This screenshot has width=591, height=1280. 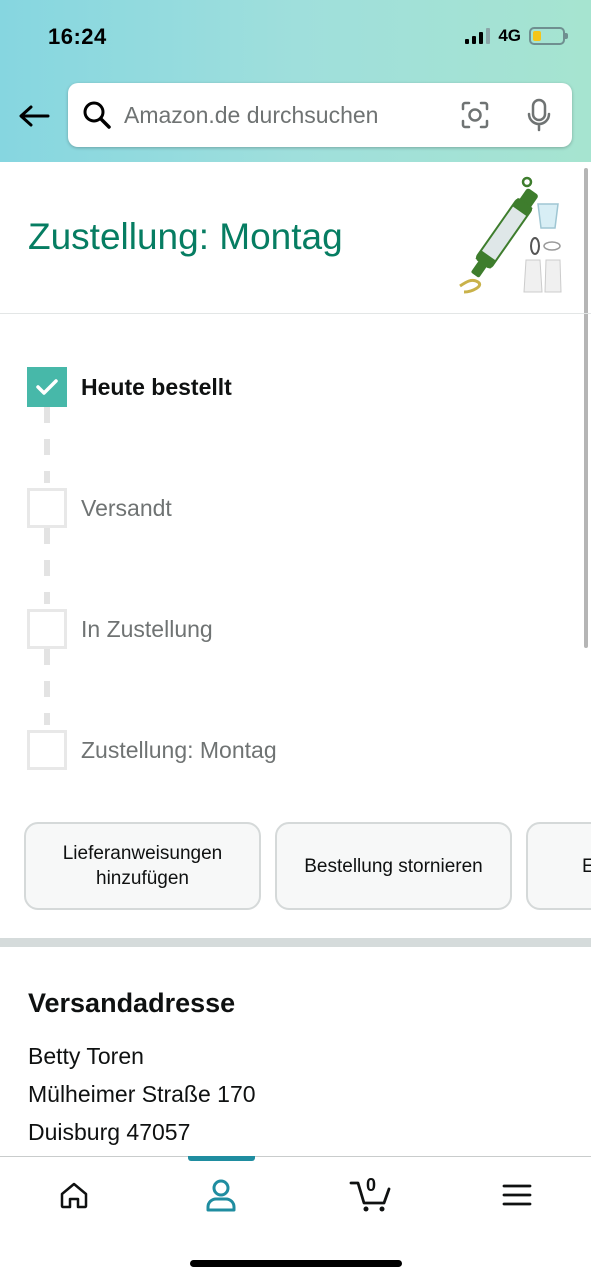 I want to click on nav-home, so click(x=74, y=1195).